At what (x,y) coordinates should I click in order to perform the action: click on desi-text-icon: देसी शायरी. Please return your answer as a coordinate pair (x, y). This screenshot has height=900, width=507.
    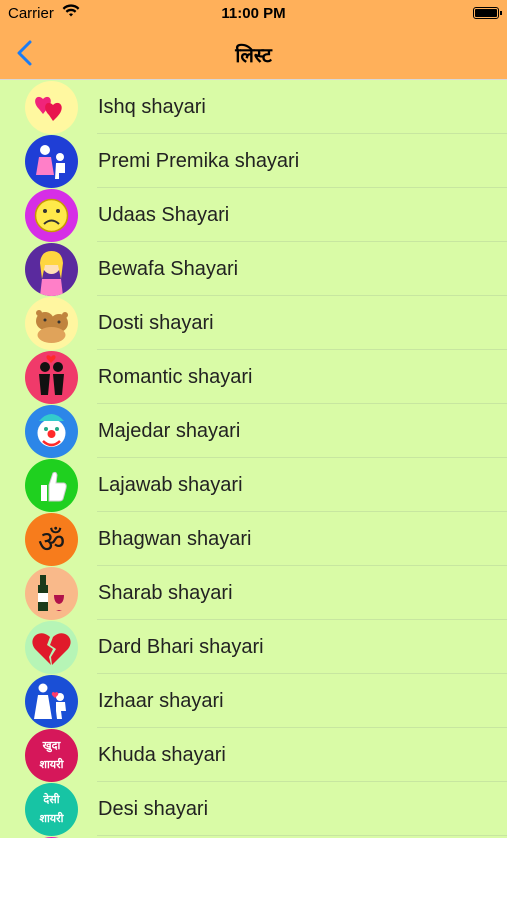
    Looking at the image, I should click on (51, 809).